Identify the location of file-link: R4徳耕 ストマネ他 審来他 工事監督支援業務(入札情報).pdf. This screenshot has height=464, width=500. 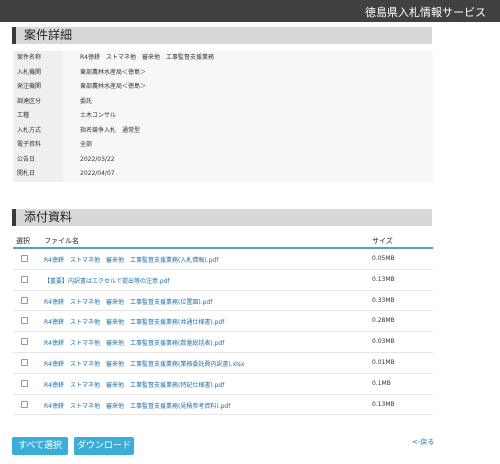
(131, 259).